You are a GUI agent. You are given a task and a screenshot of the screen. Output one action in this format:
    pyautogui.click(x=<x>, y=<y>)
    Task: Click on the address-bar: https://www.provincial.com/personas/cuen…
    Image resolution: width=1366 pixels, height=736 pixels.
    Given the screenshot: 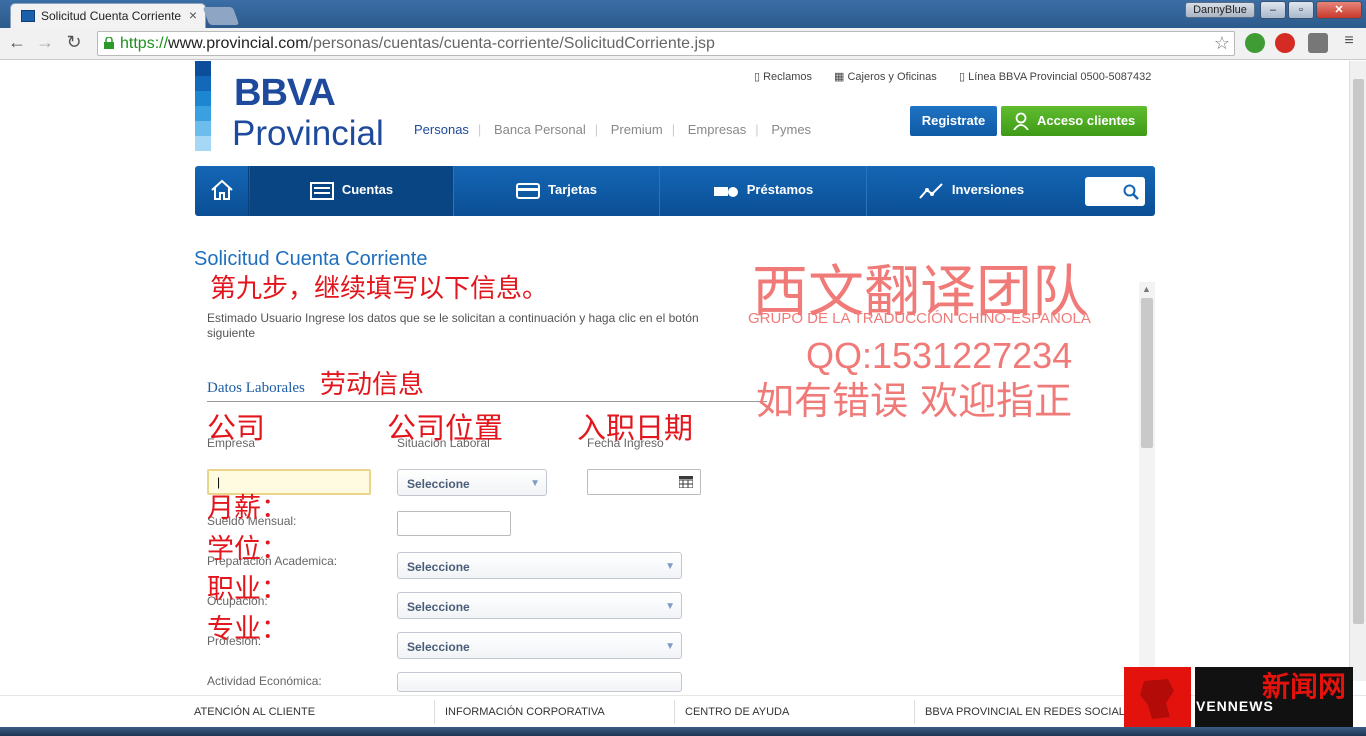 What is the action you would take?
    pyautogui.click(x=666, y=43)
    